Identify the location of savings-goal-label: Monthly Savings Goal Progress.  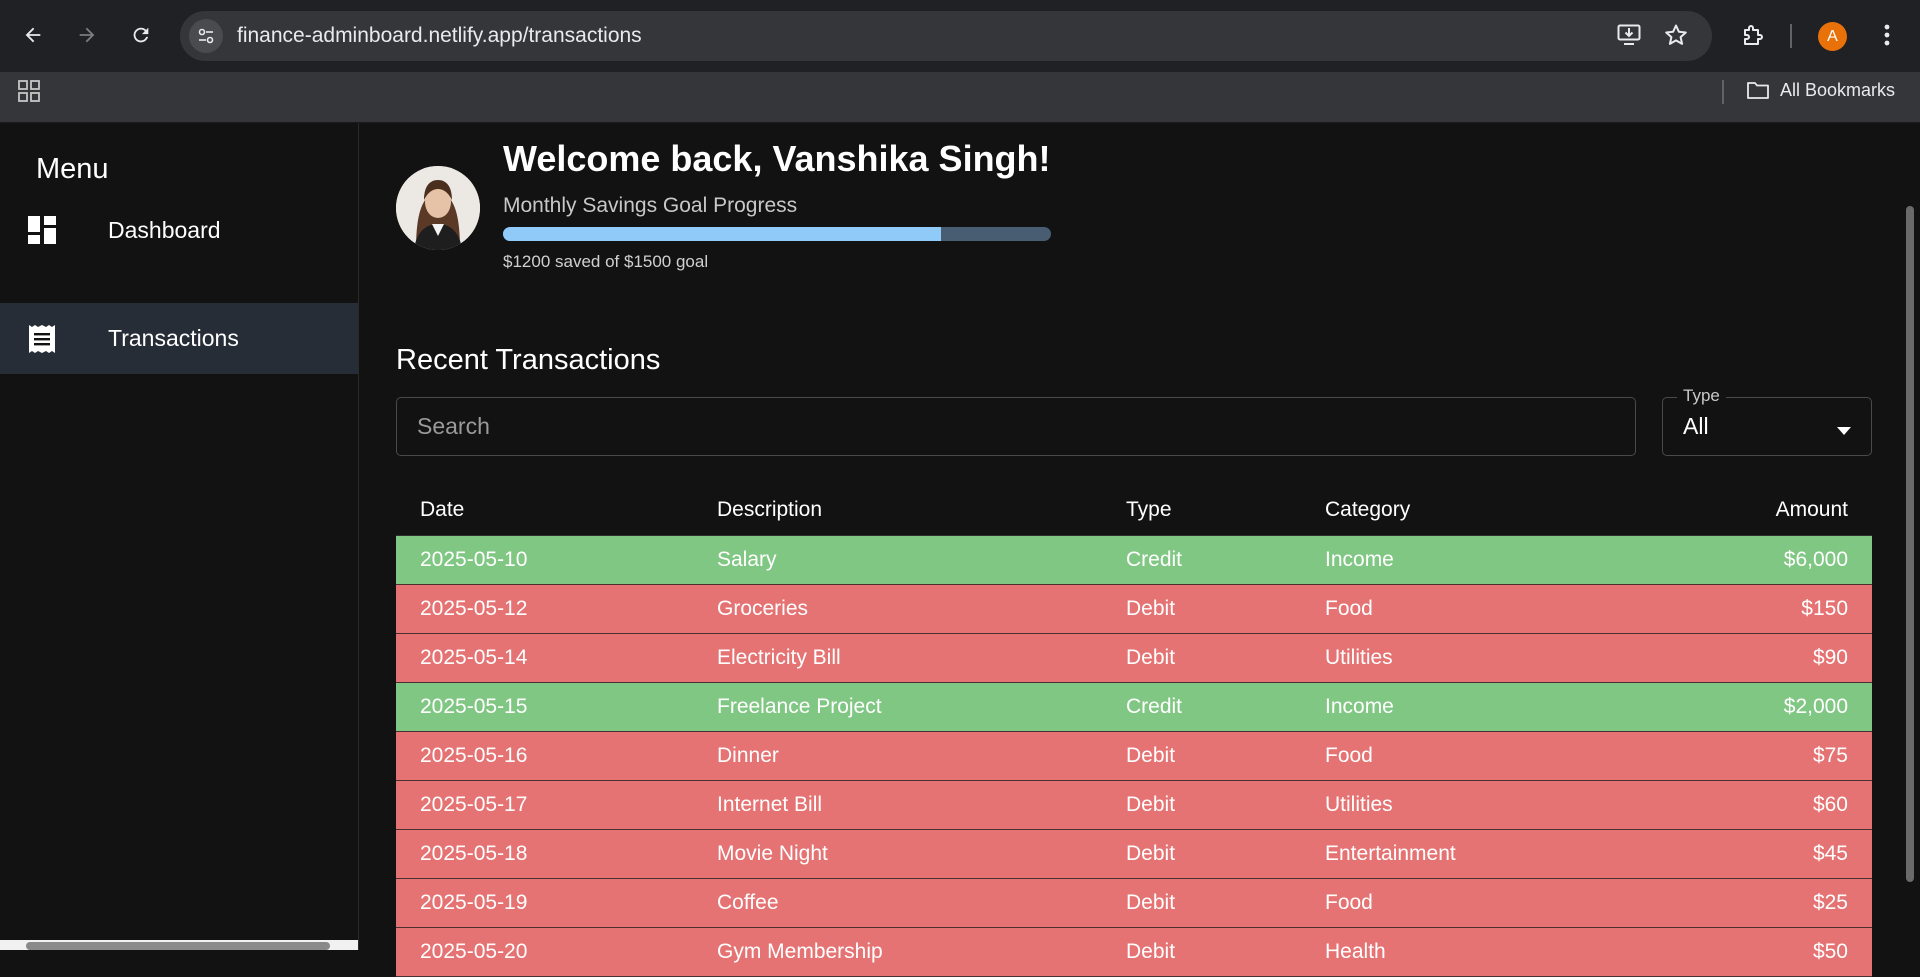
(650, 205).